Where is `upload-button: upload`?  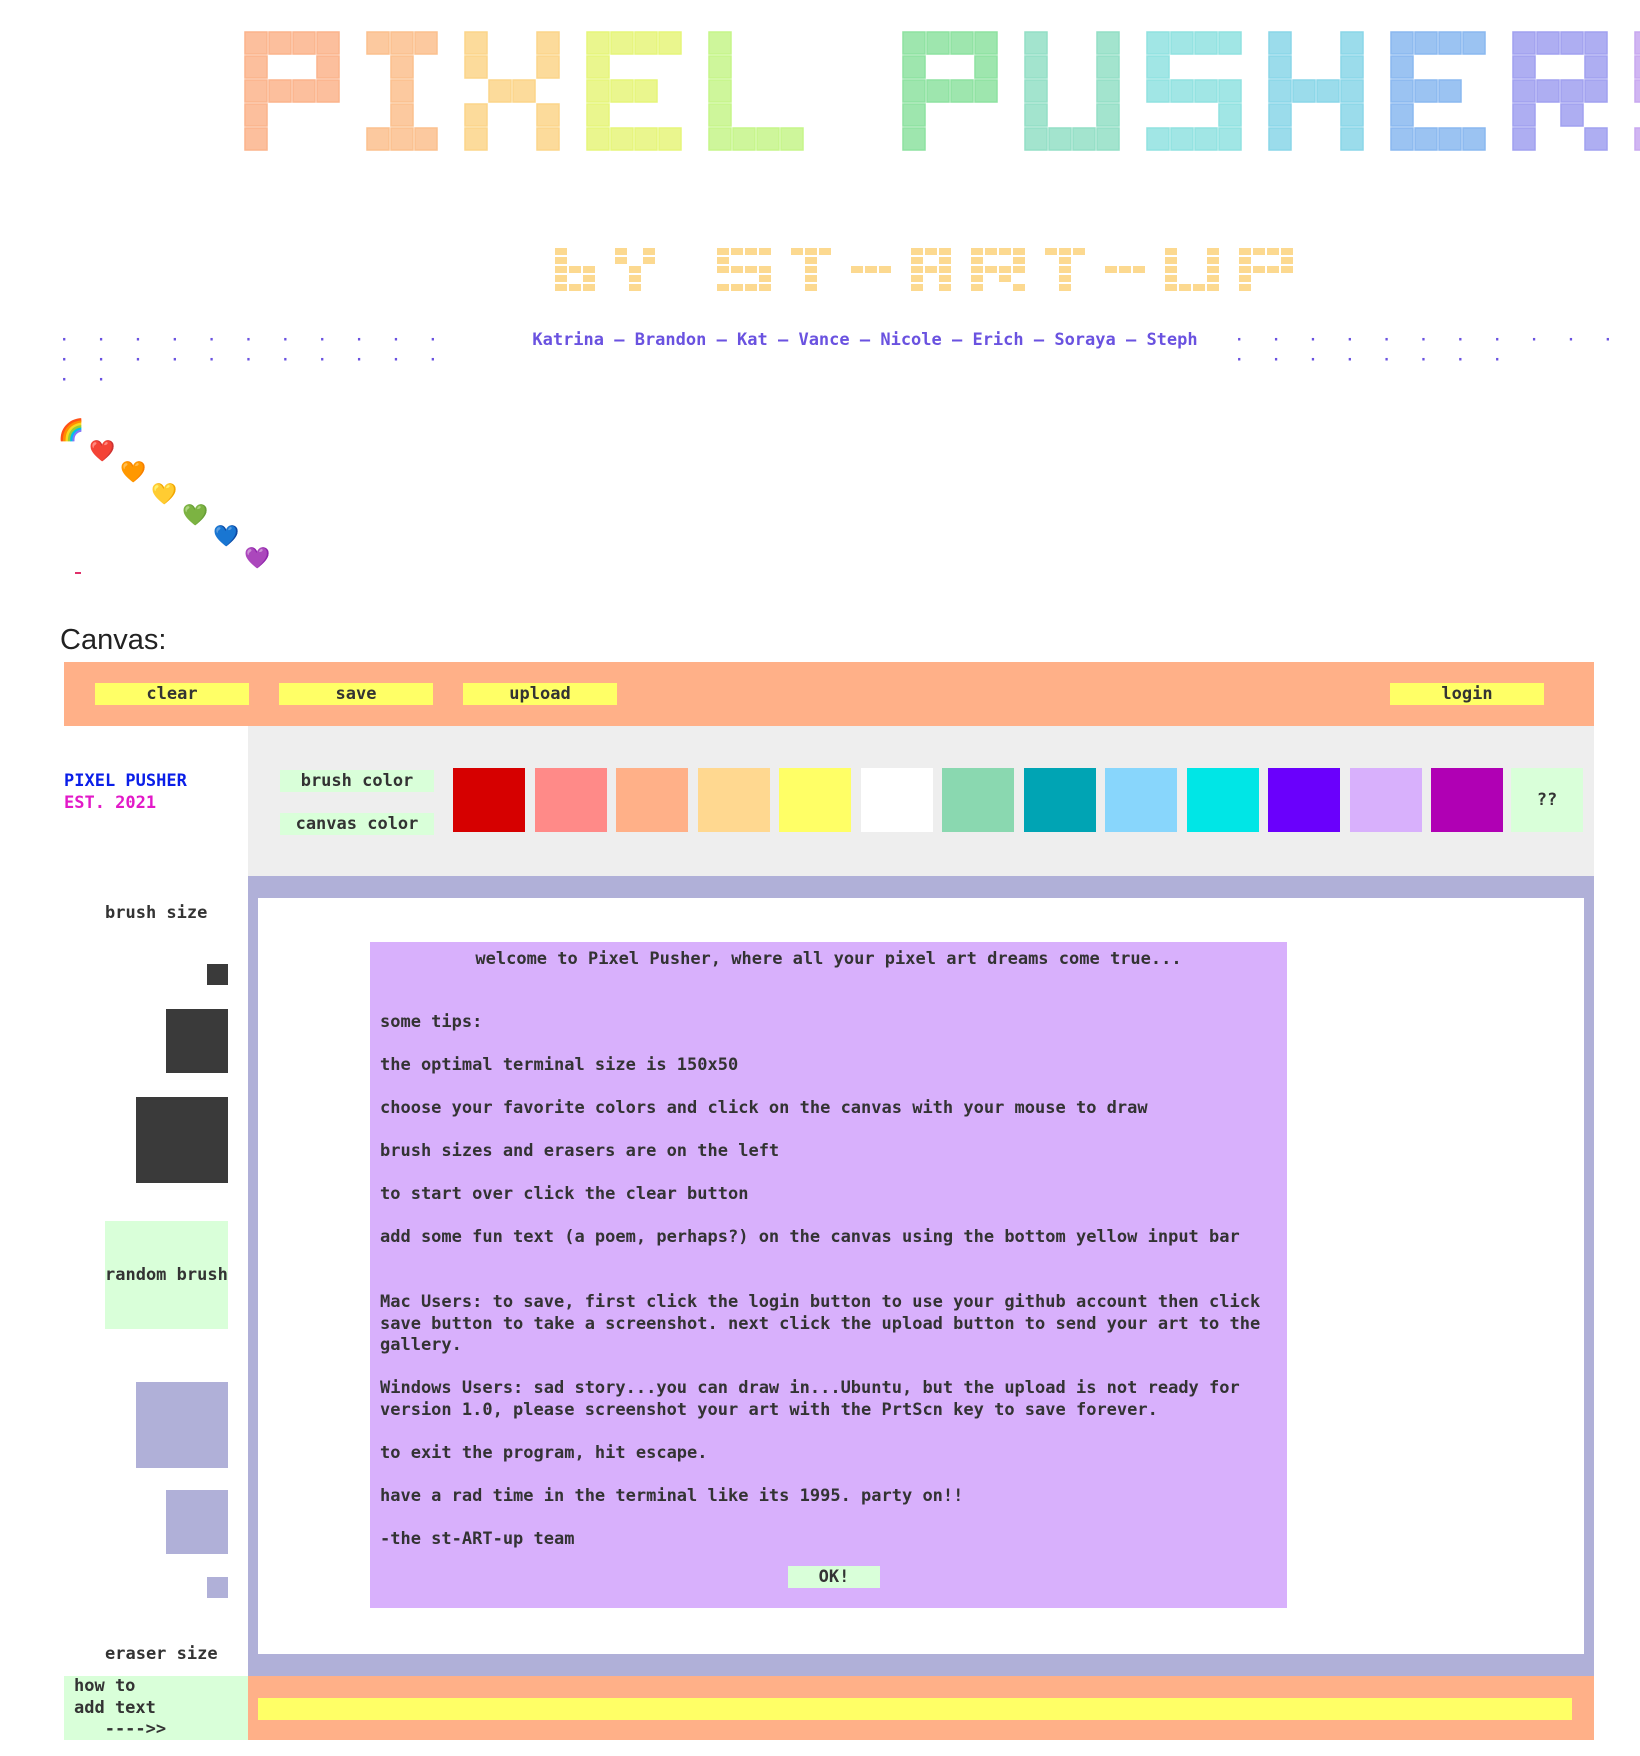
upload-button: upload is located at coordinates (540, 694).